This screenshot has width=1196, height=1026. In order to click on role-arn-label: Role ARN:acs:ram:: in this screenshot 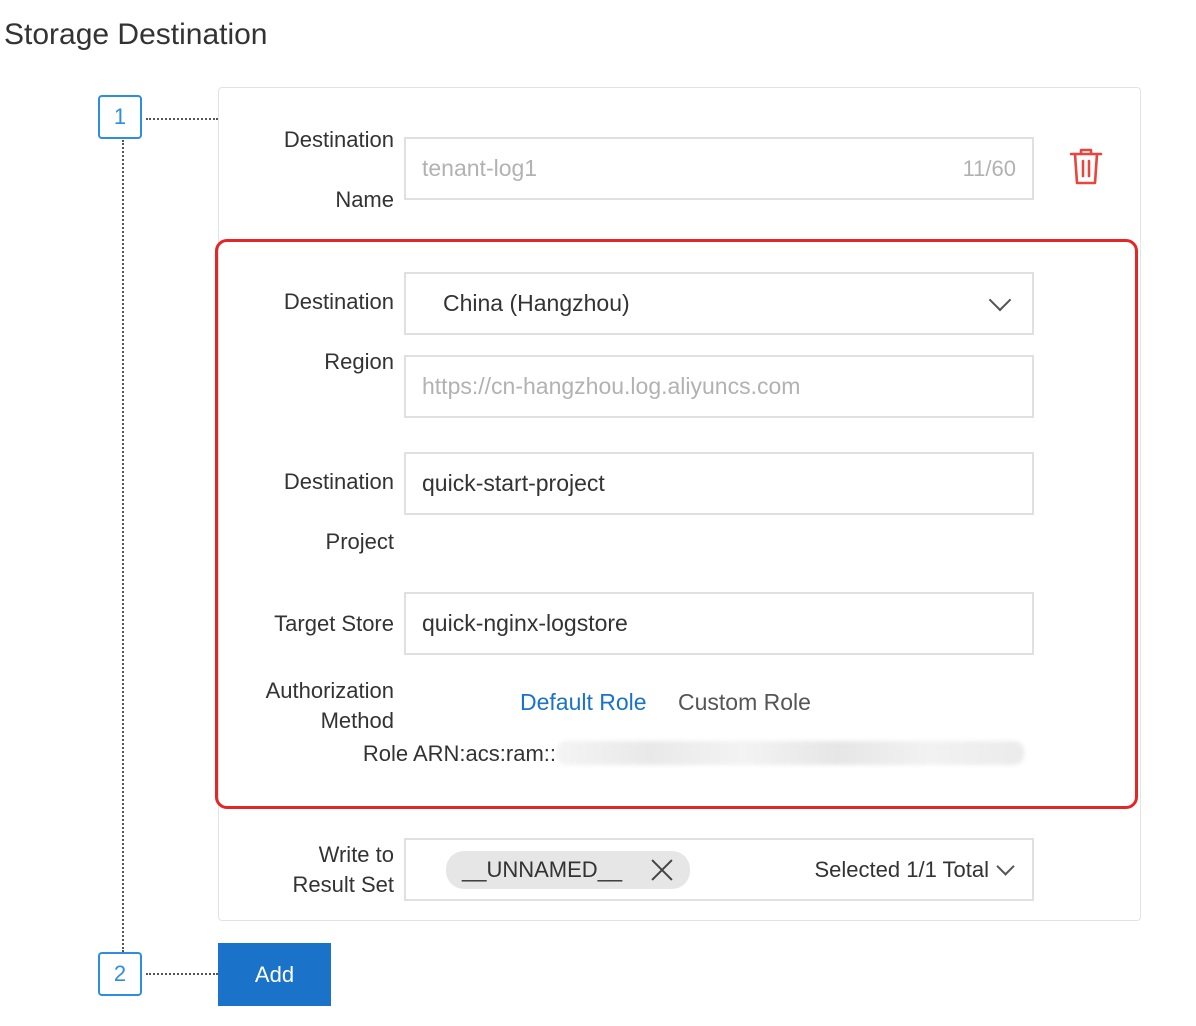, I will do `click(459, 753)`.